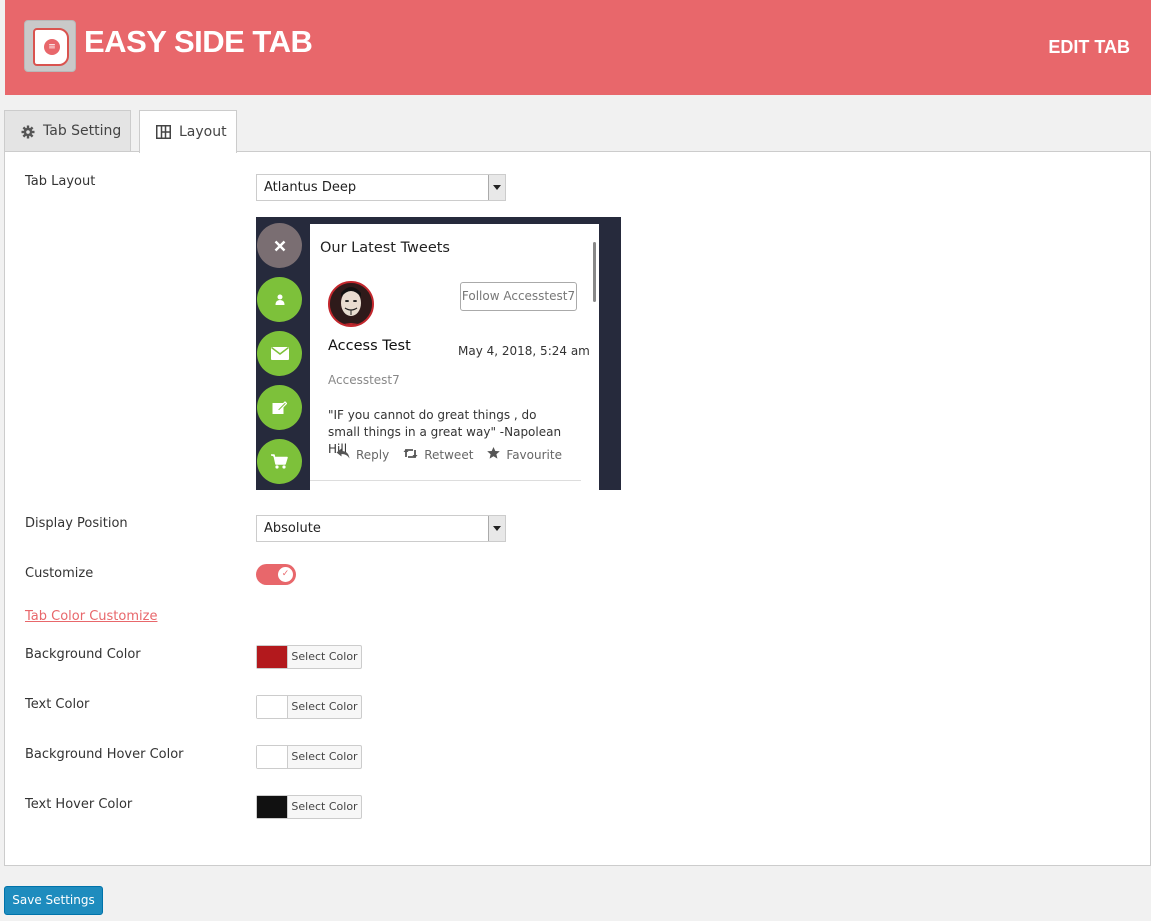 This screenshot has height=921, width=1151. I want to click on background-color-picker: Select Color, so click(309, 657).